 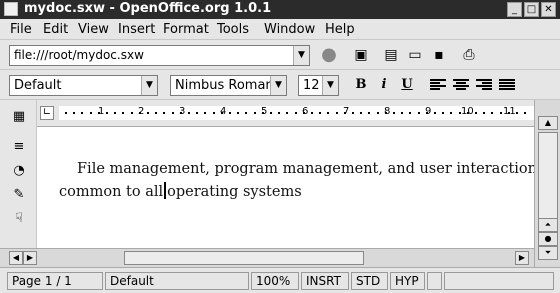 What do you see at coordinates (55, 29) in the screenshot?
I see `menu-edit: Edit` at bounding box center [55, 29].